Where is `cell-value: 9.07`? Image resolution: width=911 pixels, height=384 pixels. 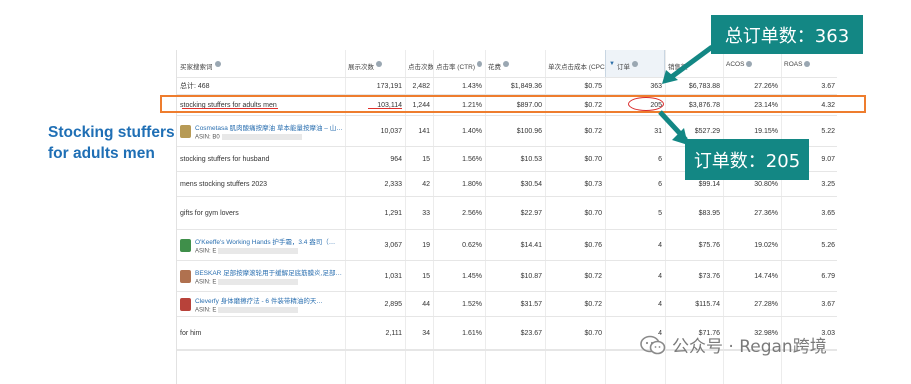
cell-value: 9.07 is located at coordinates (828, 159).